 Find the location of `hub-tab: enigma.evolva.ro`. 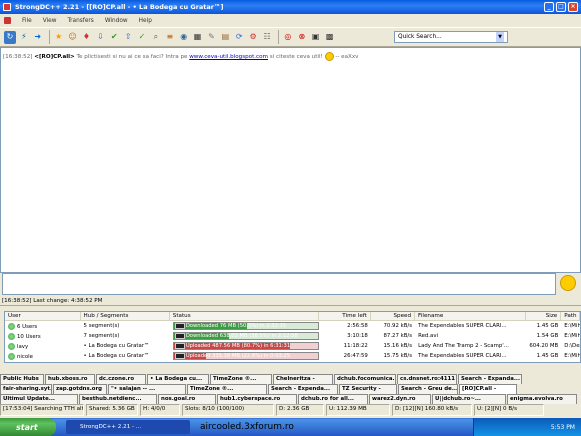

hub-tab: enigma.evolva.ro is located at coordinates (542, 399).